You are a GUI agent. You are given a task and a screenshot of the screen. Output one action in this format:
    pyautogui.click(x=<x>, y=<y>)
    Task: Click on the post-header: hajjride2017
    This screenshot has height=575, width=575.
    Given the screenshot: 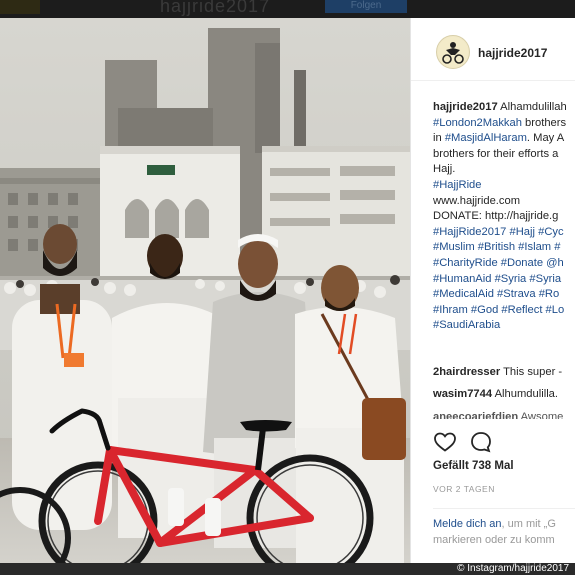 What is the action you would take?
    pyautogui.click(x=493, y=49)
    